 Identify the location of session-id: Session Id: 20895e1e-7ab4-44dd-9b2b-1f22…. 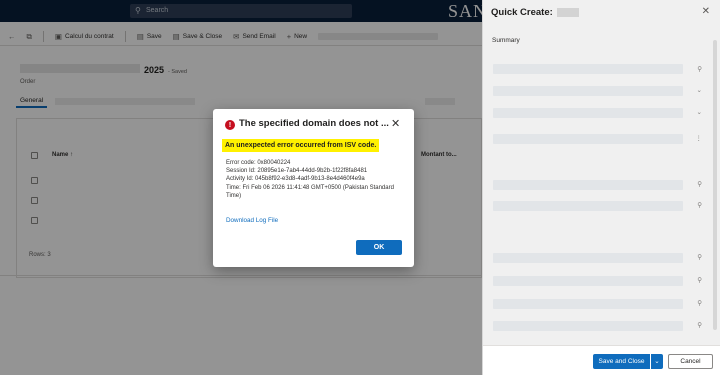
(297, 171).